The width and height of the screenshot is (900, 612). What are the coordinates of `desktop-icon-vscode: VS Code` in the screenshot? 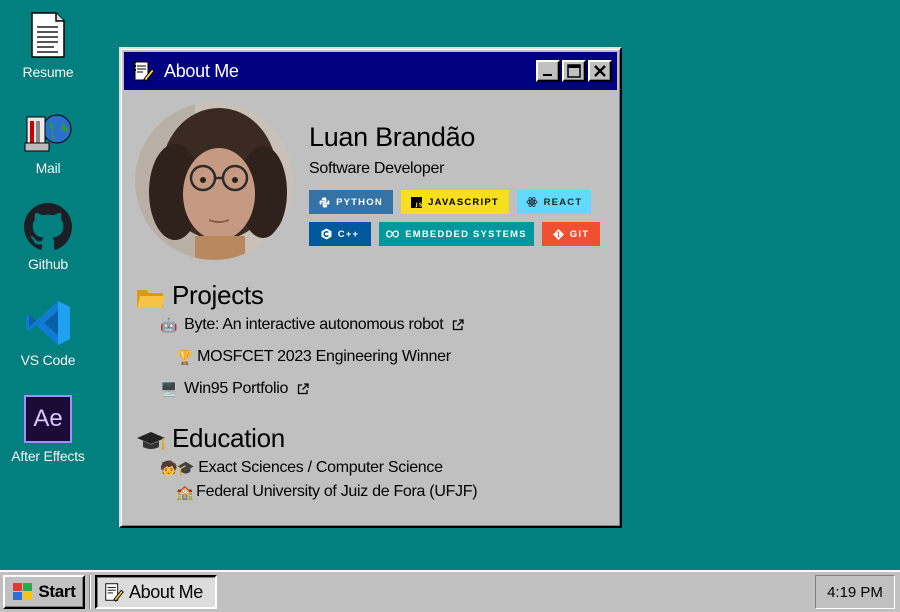 It's located at (48, 333).